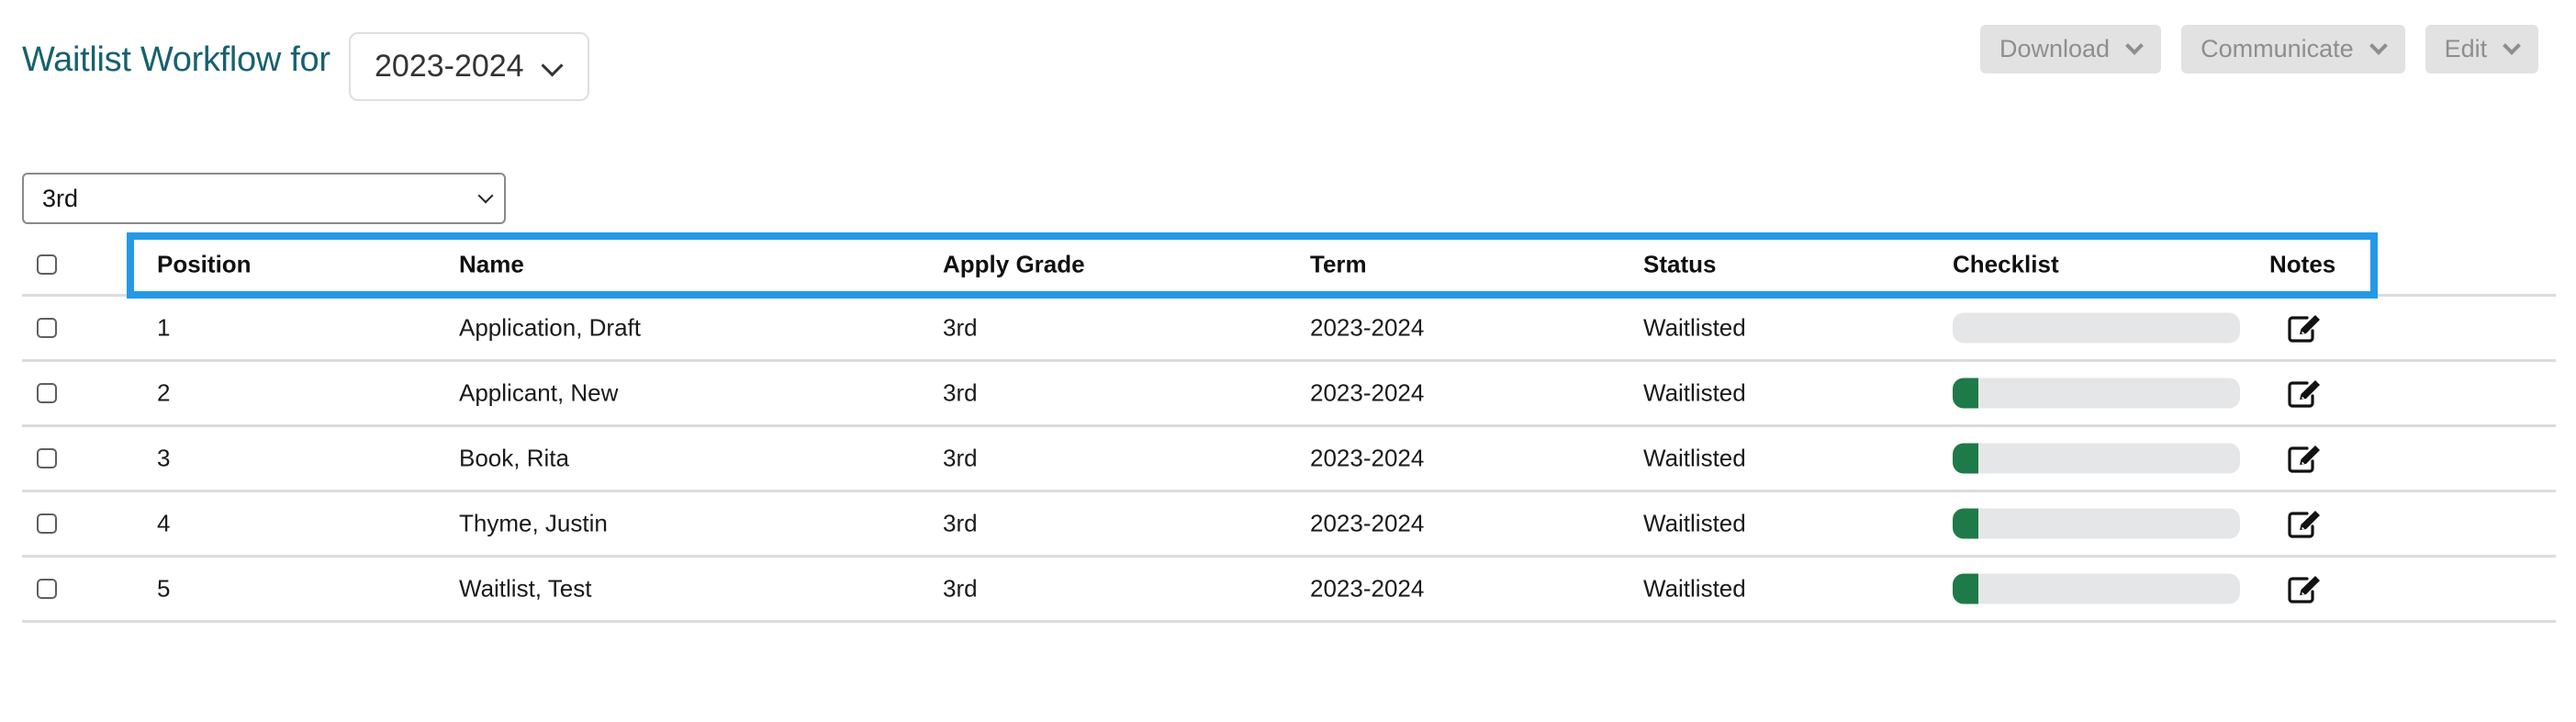  Describe the element at coordinates (2055, 49) in the screenshot. I see `download-label: Download` at that location.